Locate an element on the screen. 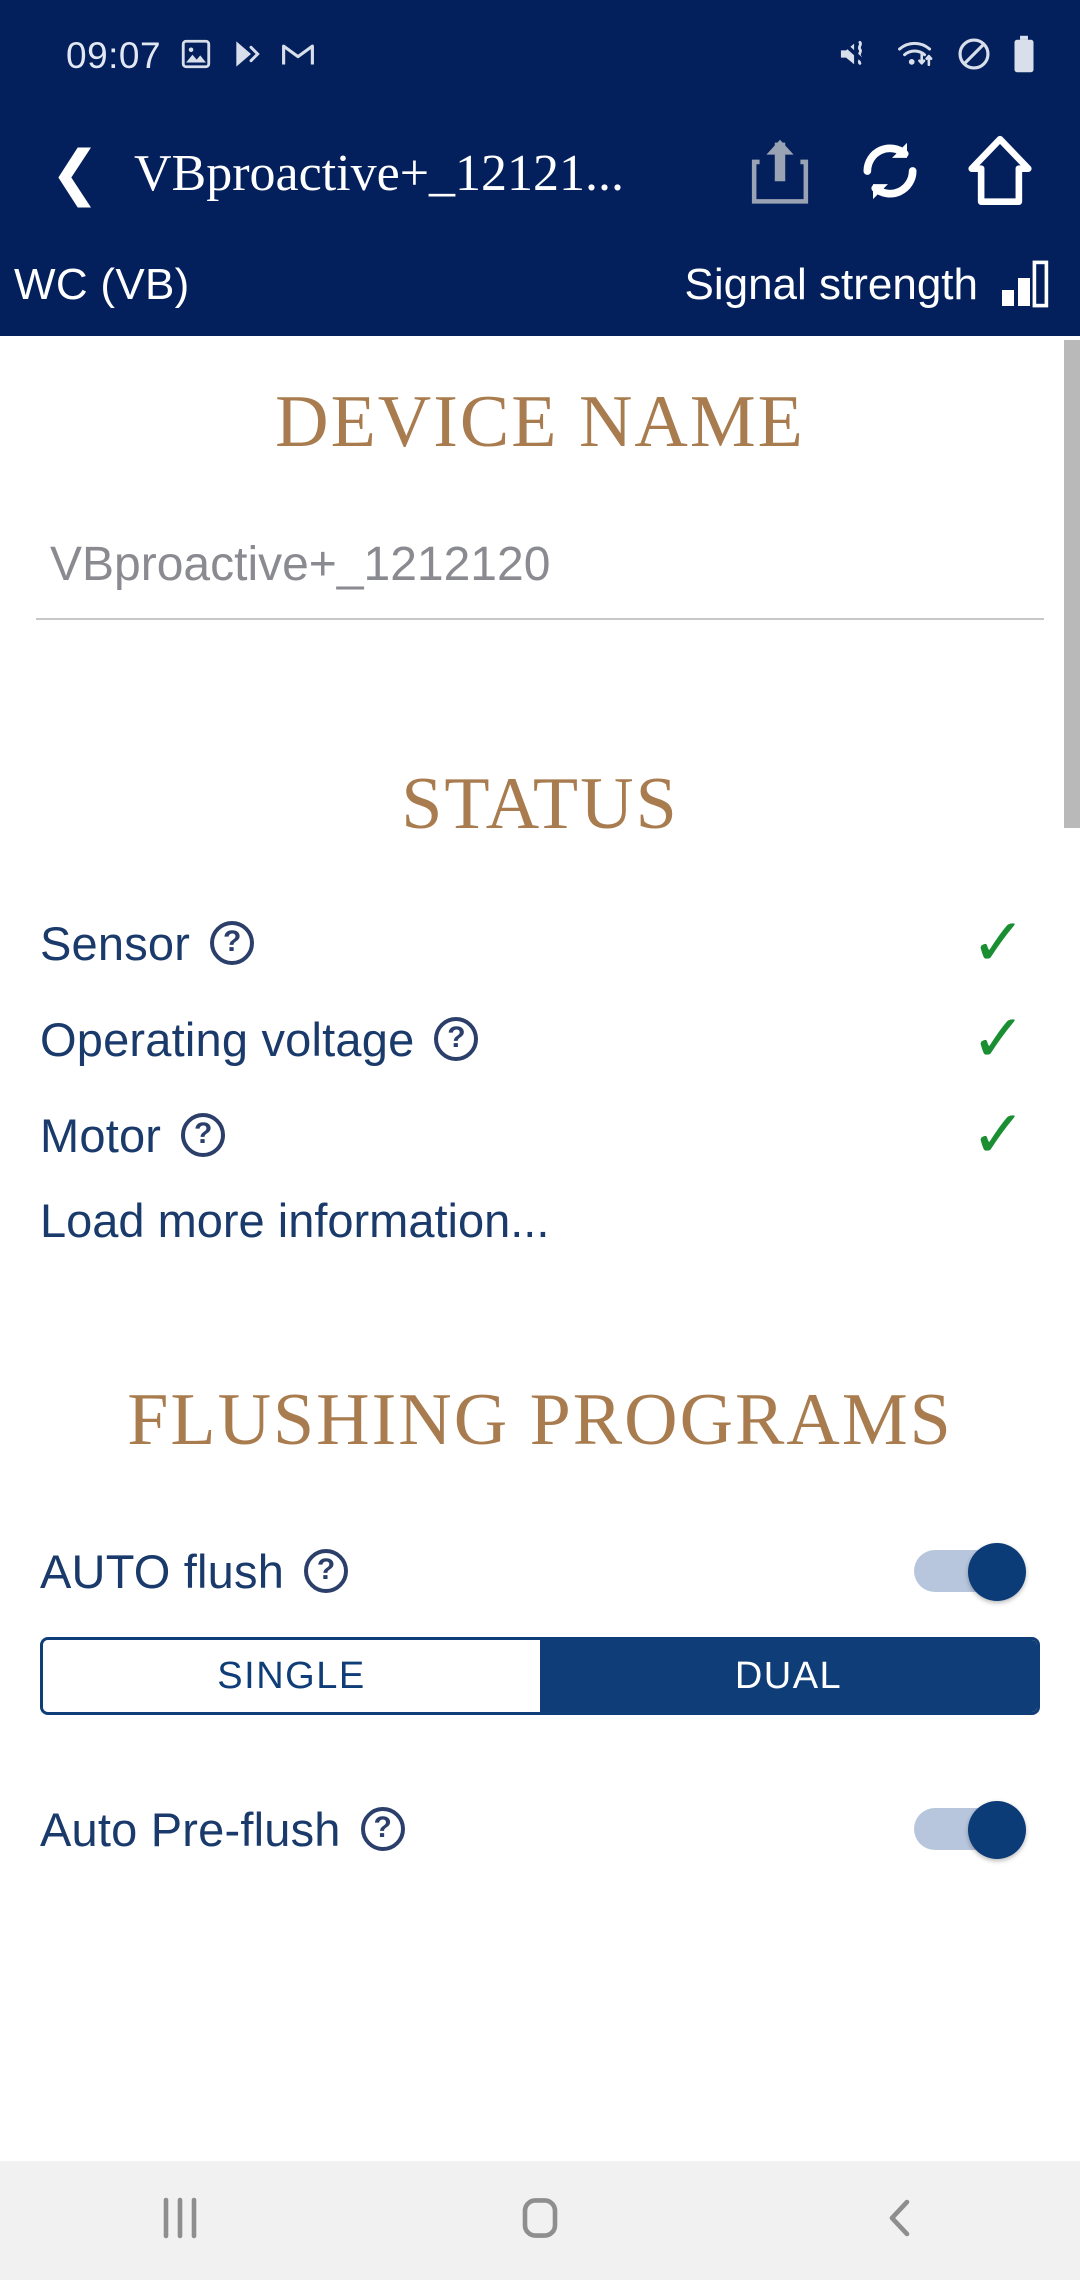 The width and height of the screenshot is (1080, 2280). auto-flush-left: AUTO flush ? is located at coordinates (194, 1571).